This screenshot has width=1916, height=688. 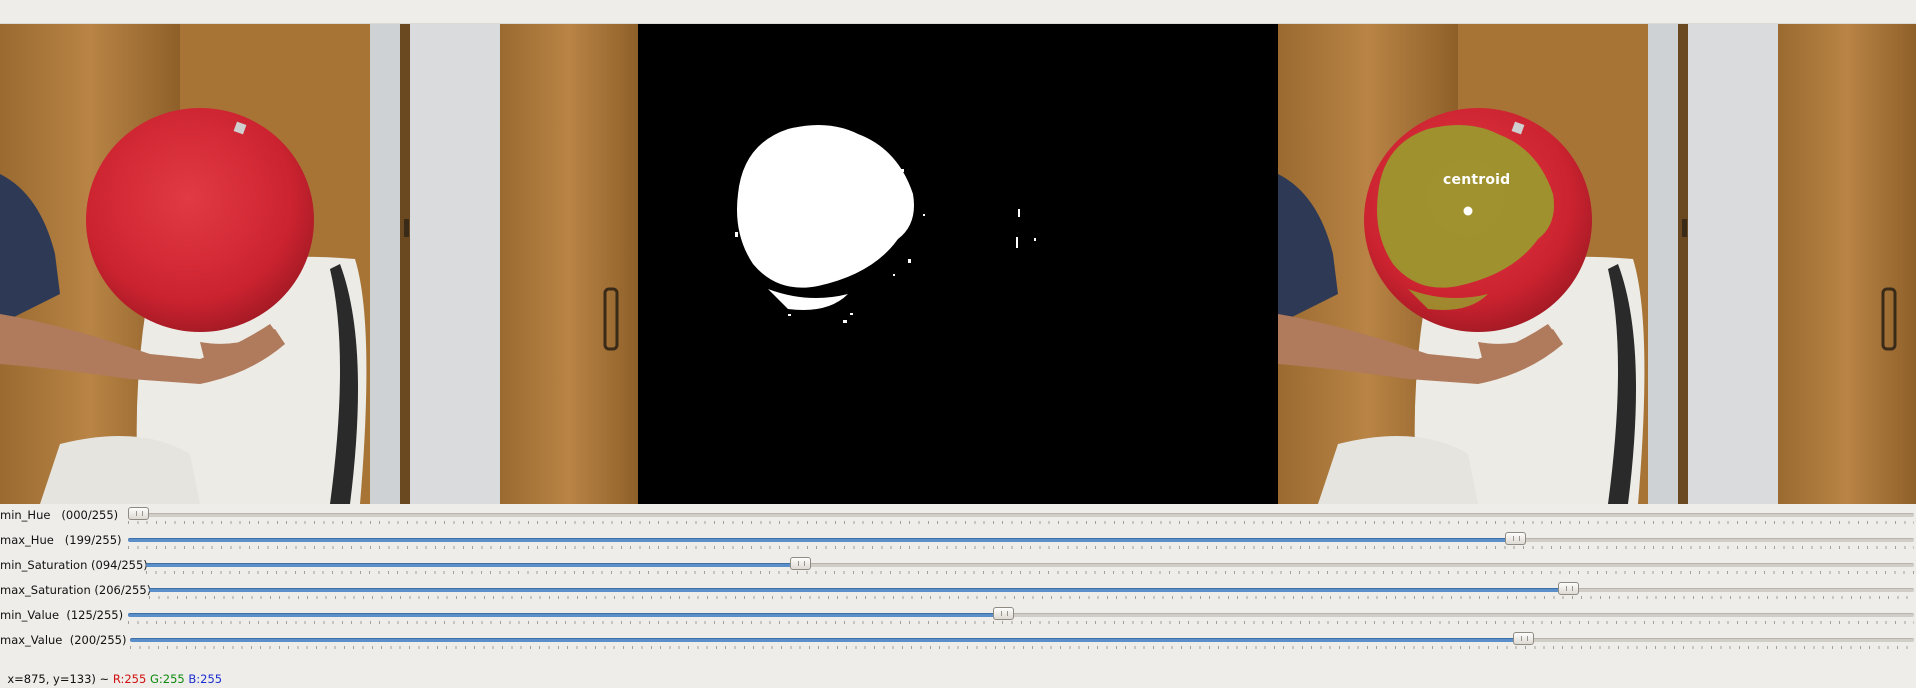 I want to click on min-saturation-slider, so click(x=1030, y=566).